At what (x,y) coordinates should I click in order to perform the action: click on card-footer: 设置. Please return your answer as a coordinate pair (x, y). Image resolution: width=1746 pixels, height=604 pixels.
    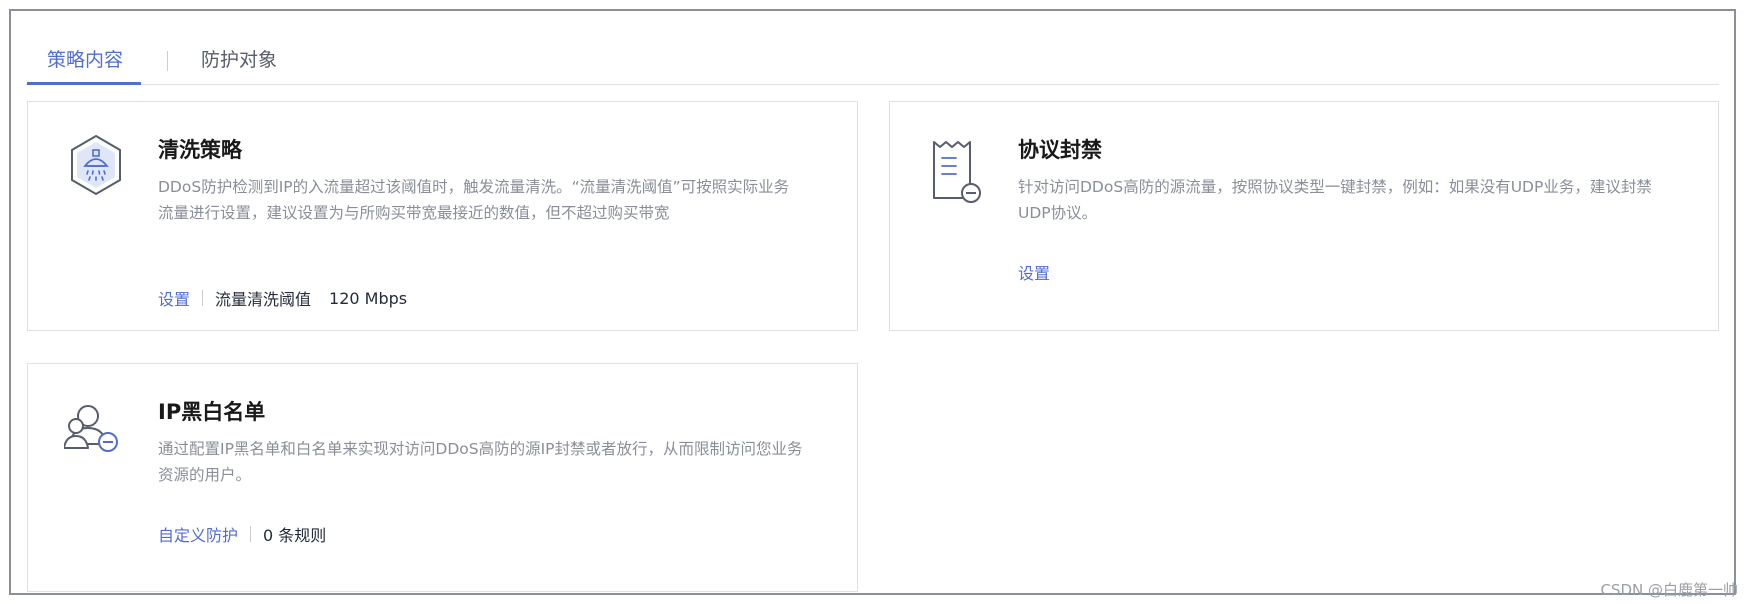
    Looking at the image, I should click on (1034, 272).